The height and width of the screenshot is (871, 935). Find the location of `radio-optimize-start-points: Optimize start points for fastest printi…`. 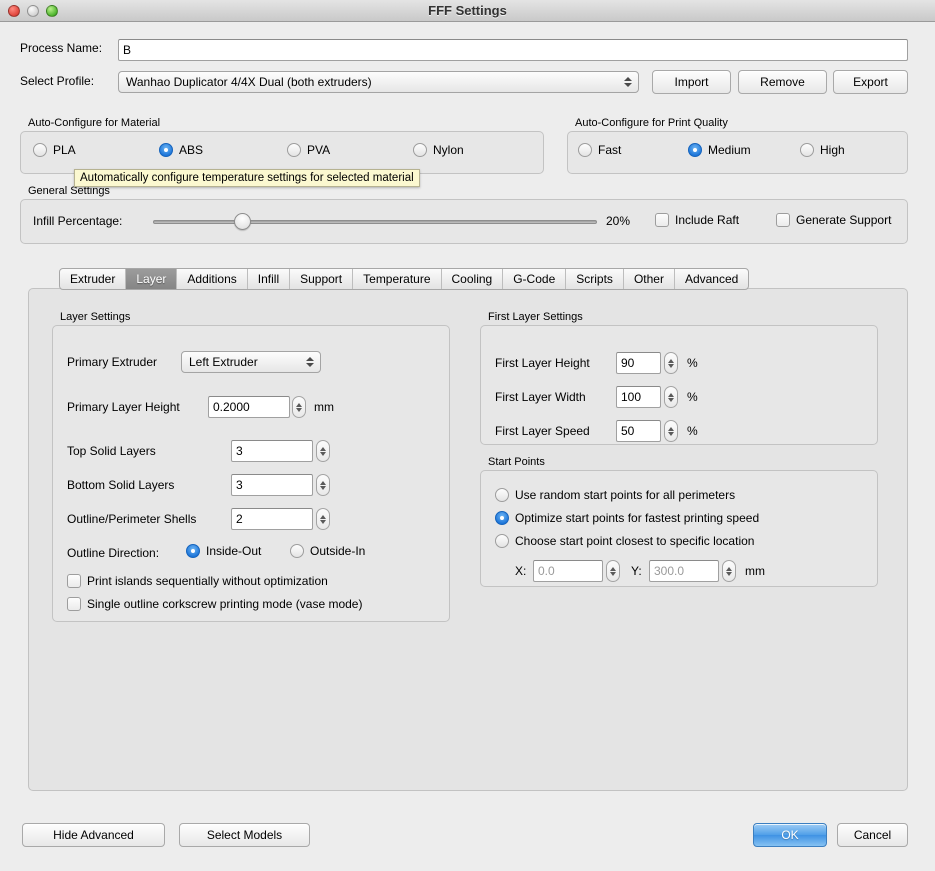

radio-optimize-start-points: Optimize start points for fastest printi… is located at coordinates (627, 518).